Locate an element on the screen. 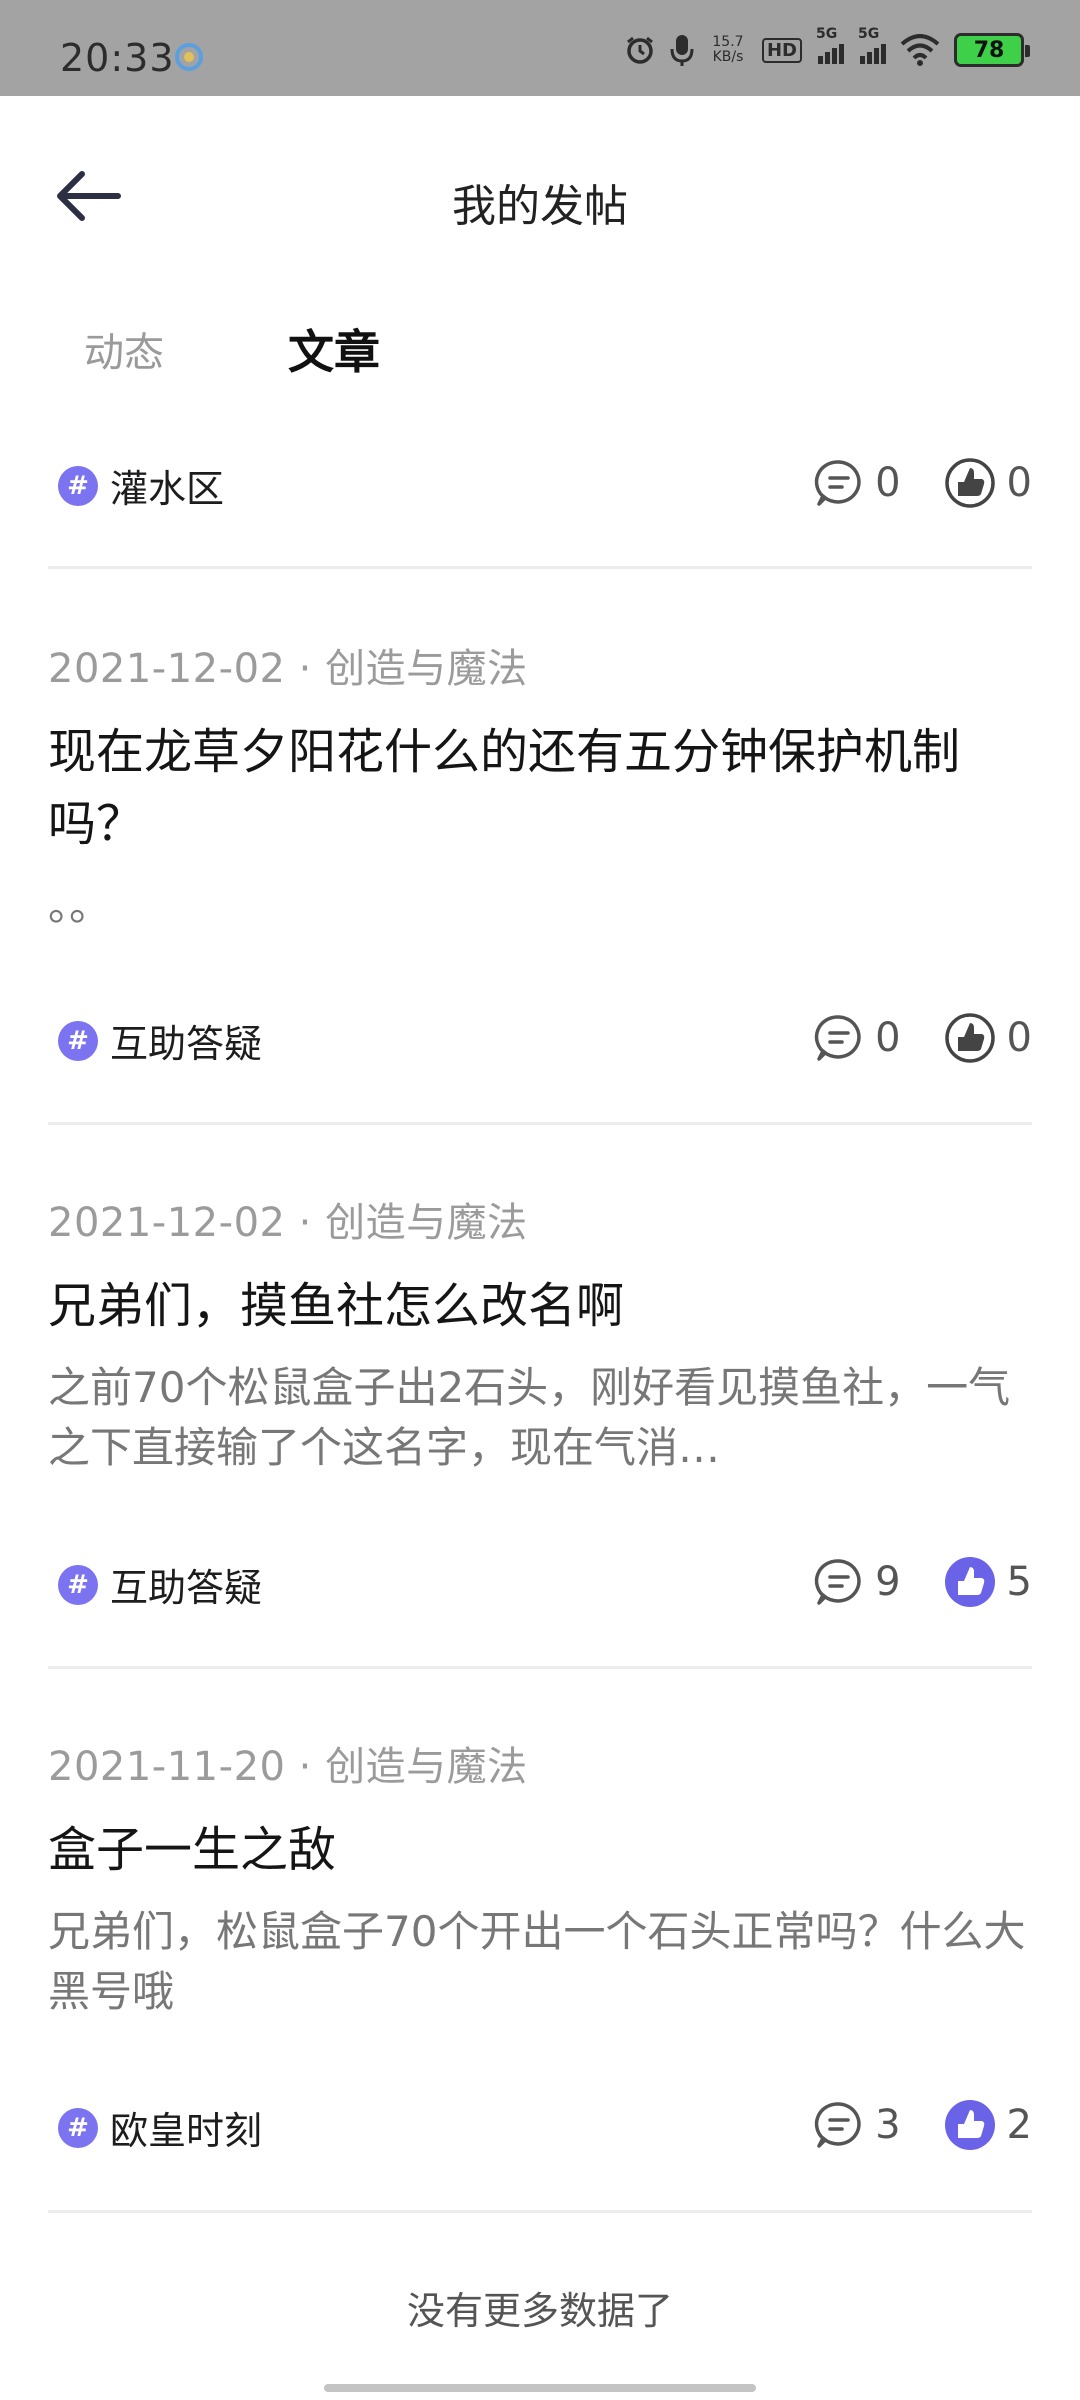  microphone-icon is located at coordinates (682, 50).